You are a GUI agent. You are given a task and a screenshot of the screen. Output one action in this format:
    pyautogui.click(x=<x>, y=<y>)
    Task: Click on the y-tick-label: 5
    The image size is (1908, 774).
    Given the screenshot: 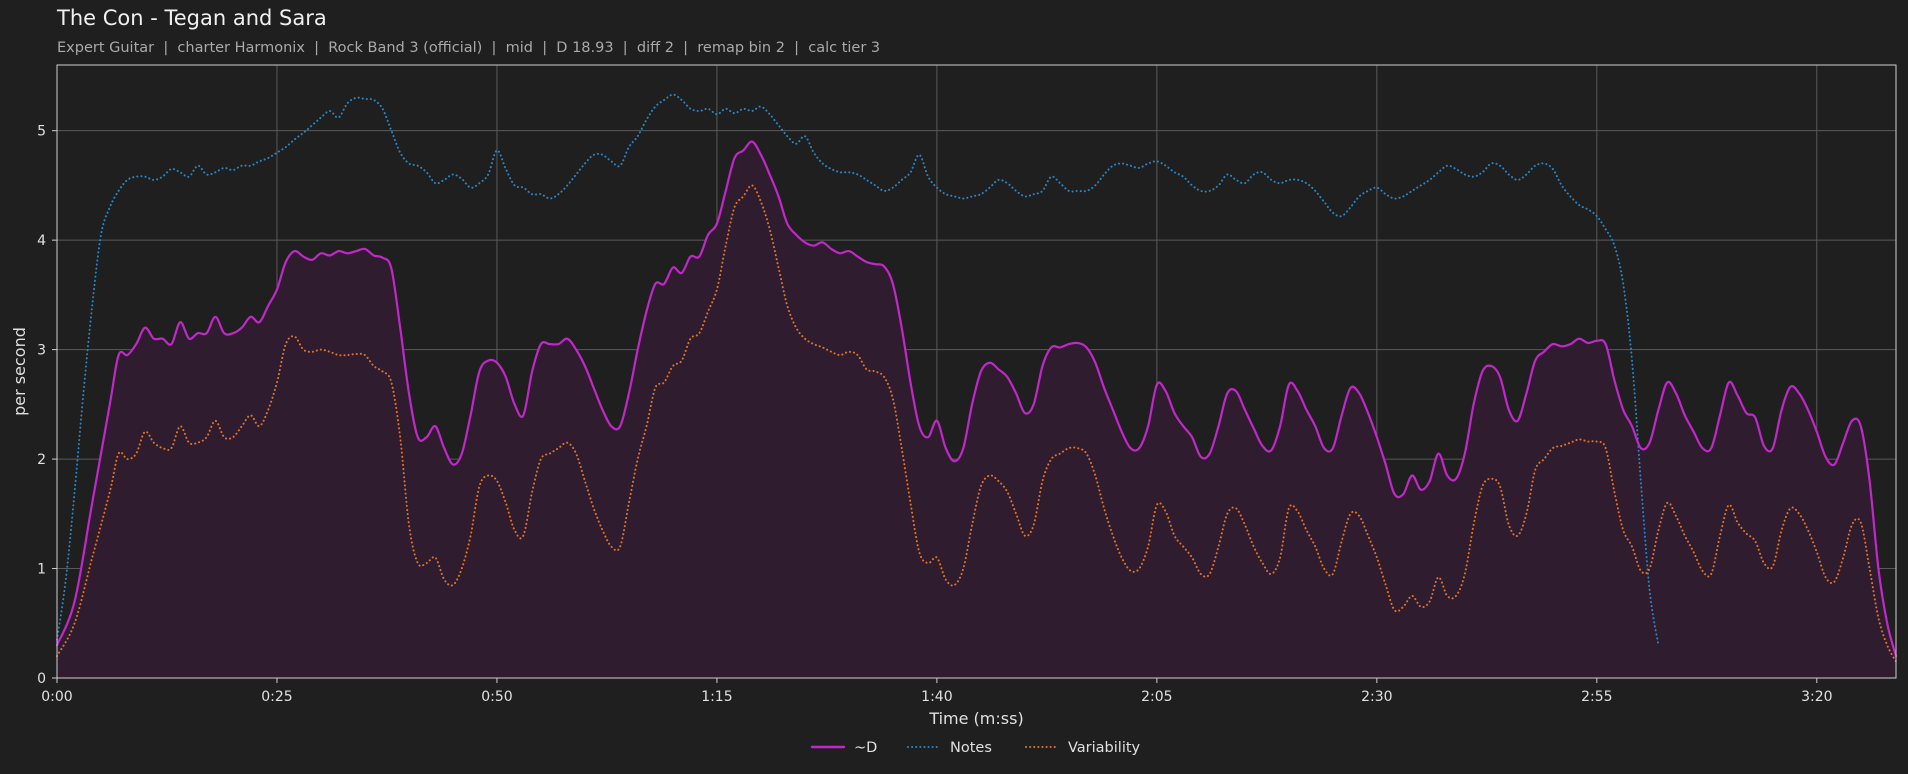 What is the action you would take?
    pyautogui.click(x=41, y=132)
    